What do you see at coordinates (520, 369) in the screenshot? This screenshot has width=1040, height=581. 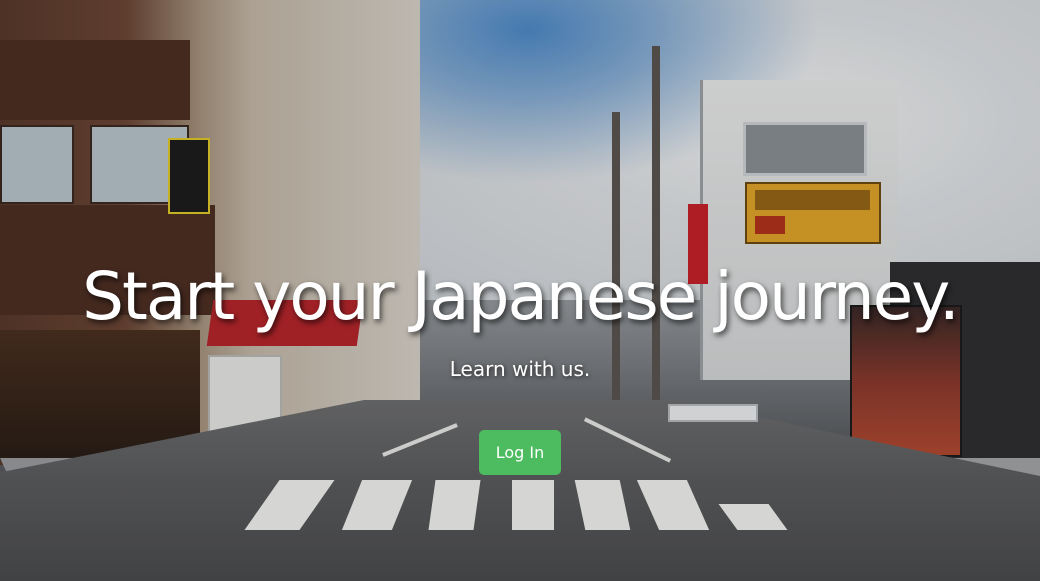 I see `hero-tagline: Learn with us.` at bounding box center [520, 369].